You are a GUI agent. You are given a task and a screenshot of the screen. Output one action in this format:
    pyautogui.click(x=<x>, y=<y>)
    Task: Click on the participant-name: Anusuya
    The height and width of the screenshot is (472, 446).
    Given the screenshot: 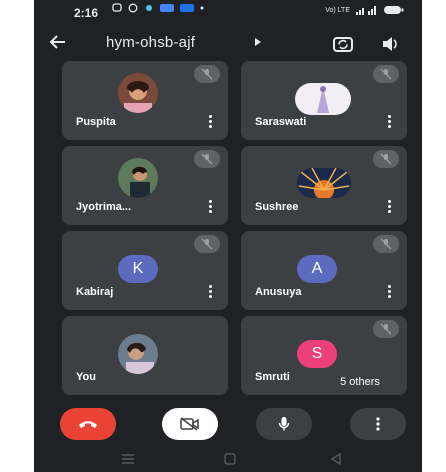 What is the action you would take?
    pyautogui.click(x=278, y=292)
    